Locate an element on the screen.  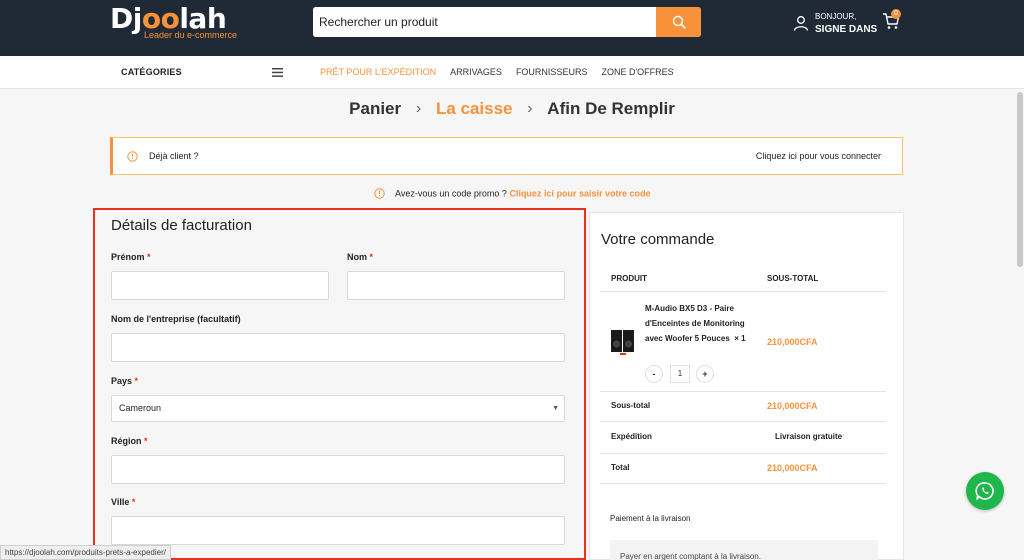
first-name-label: Prénom * is located at coordinates (131, 257).